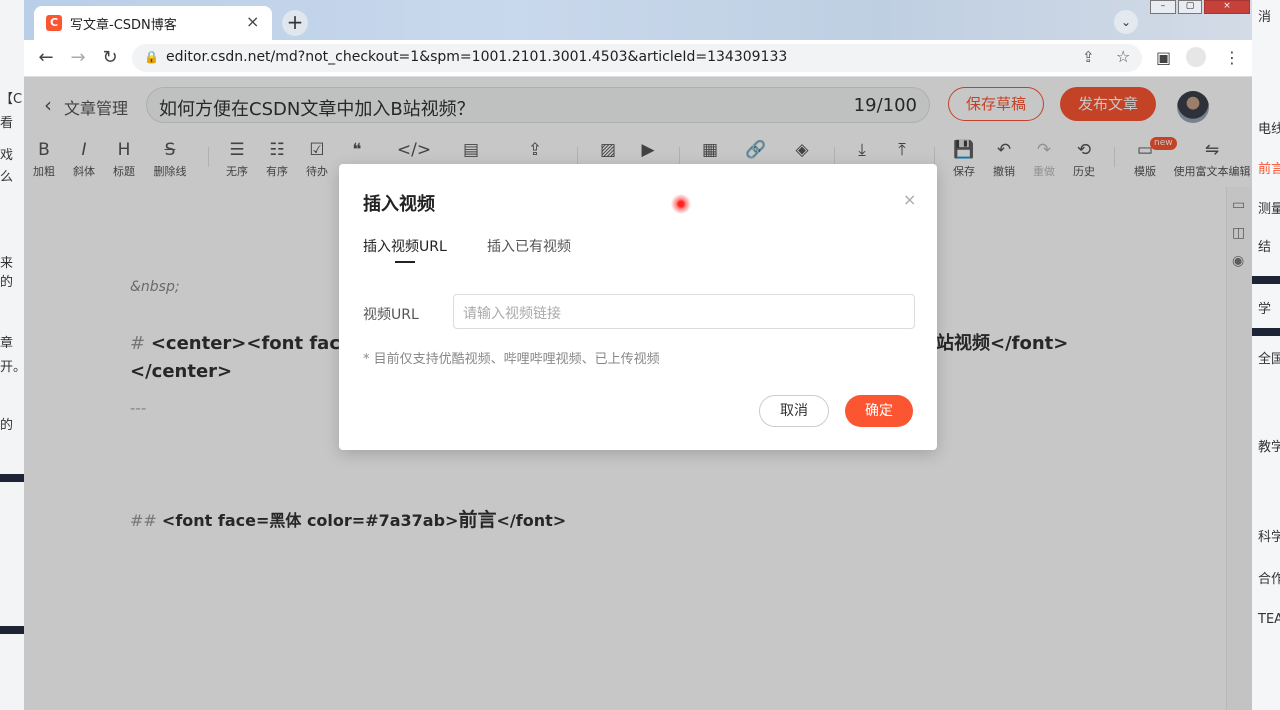  I want to click on lock-icon: 🔒, so click(151, 57).